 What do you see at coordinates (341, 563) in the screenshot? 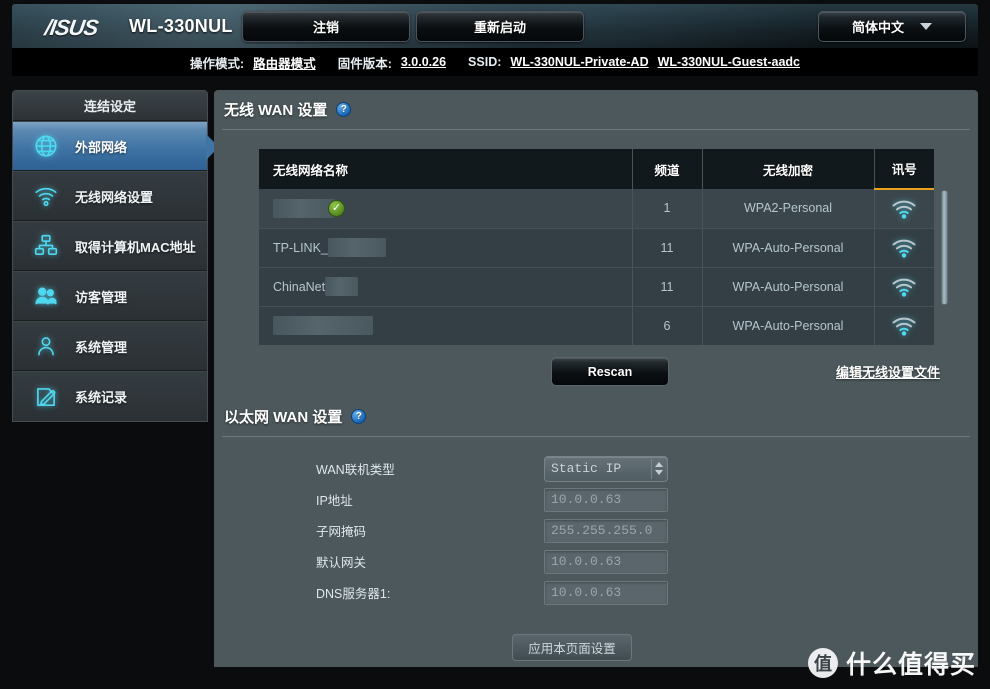
I see `field-label: 默认网关` at bounding box center [341, 563].